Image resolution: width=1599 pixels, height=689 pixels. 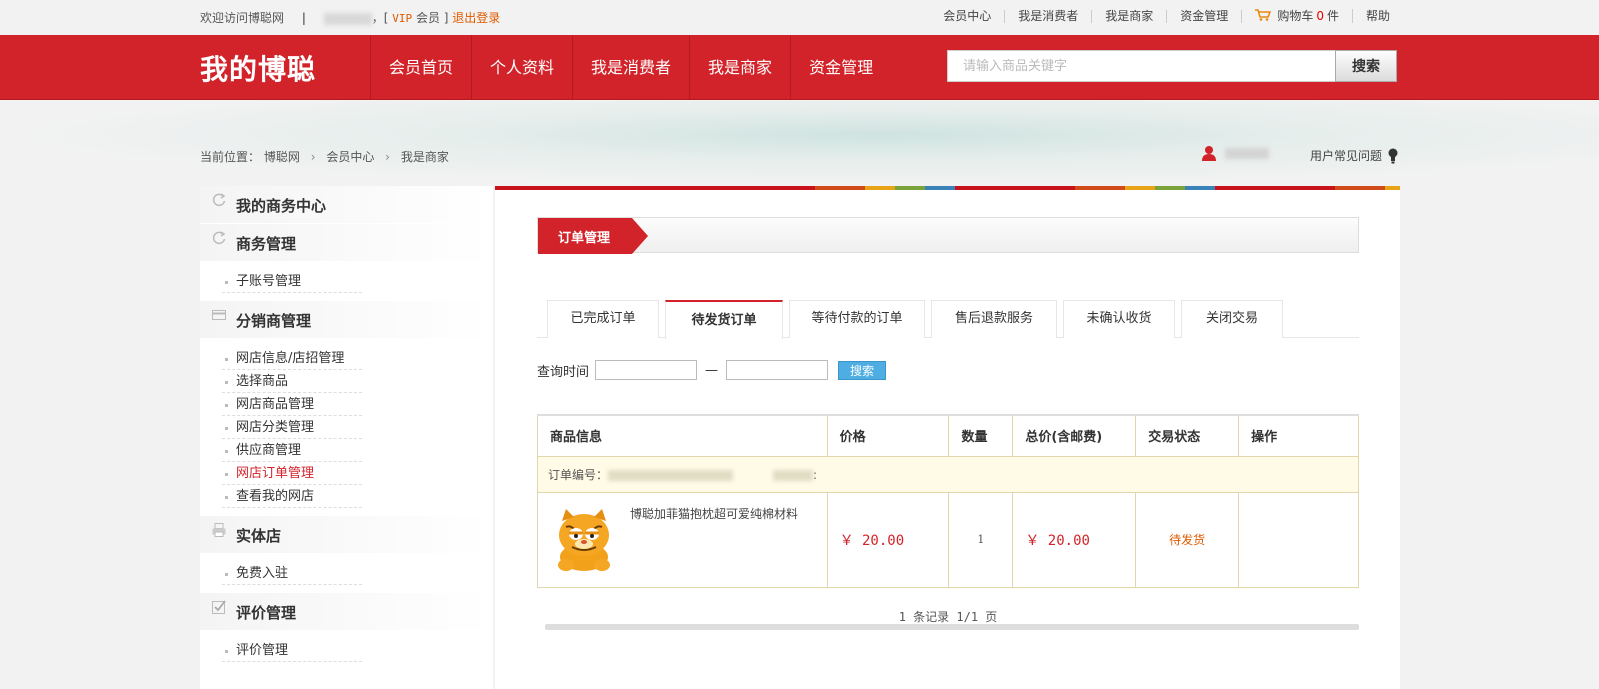 What do you see at coordinates (682, 539) in the screenshot?
I see `product-cell: 博聪加菲猫抱枕超可爱纯棉材料` at bounding box center [682, 539].